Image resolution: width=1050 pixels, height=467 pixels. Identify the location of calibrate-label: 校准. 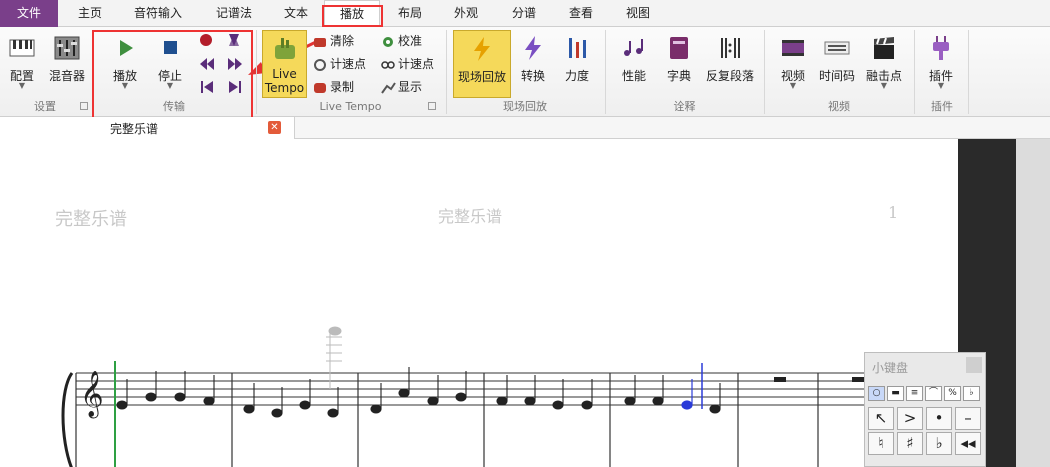
(410, 41).